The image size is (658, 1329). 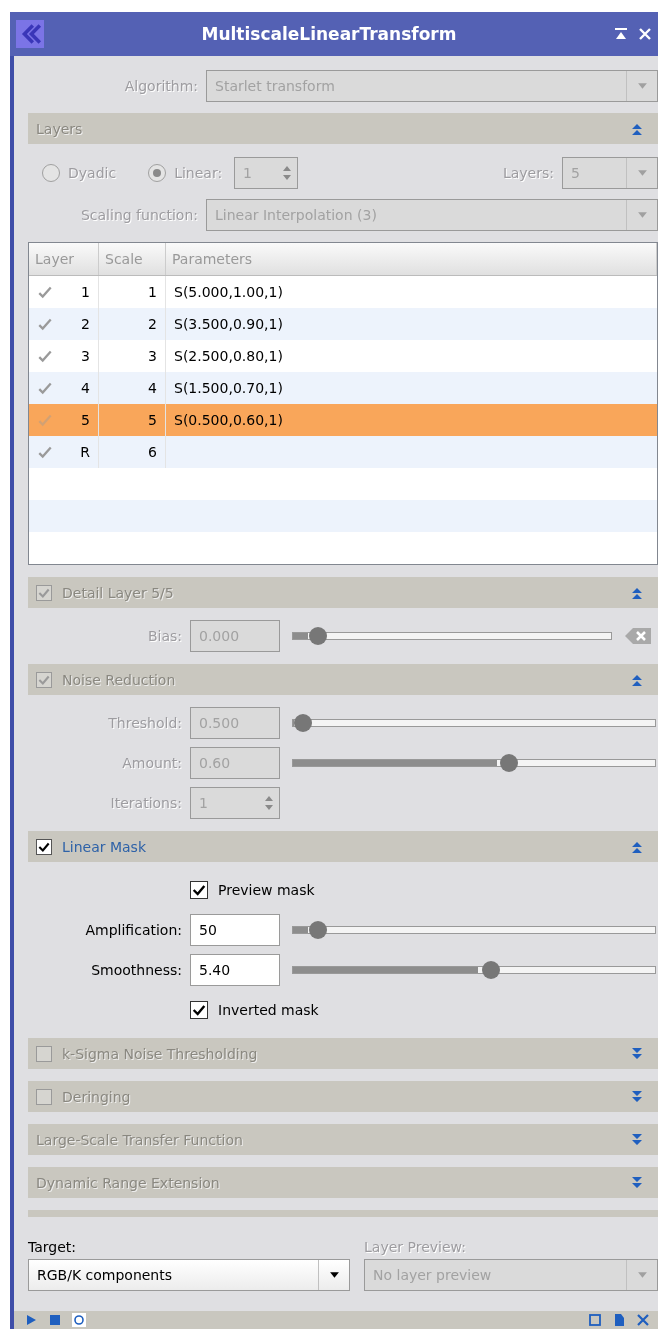 What do you see at coordinates (415, 1247) in the screenshot?
I see `layer-preview-label: Layer Preview:` at bounding box center [415, 1247].